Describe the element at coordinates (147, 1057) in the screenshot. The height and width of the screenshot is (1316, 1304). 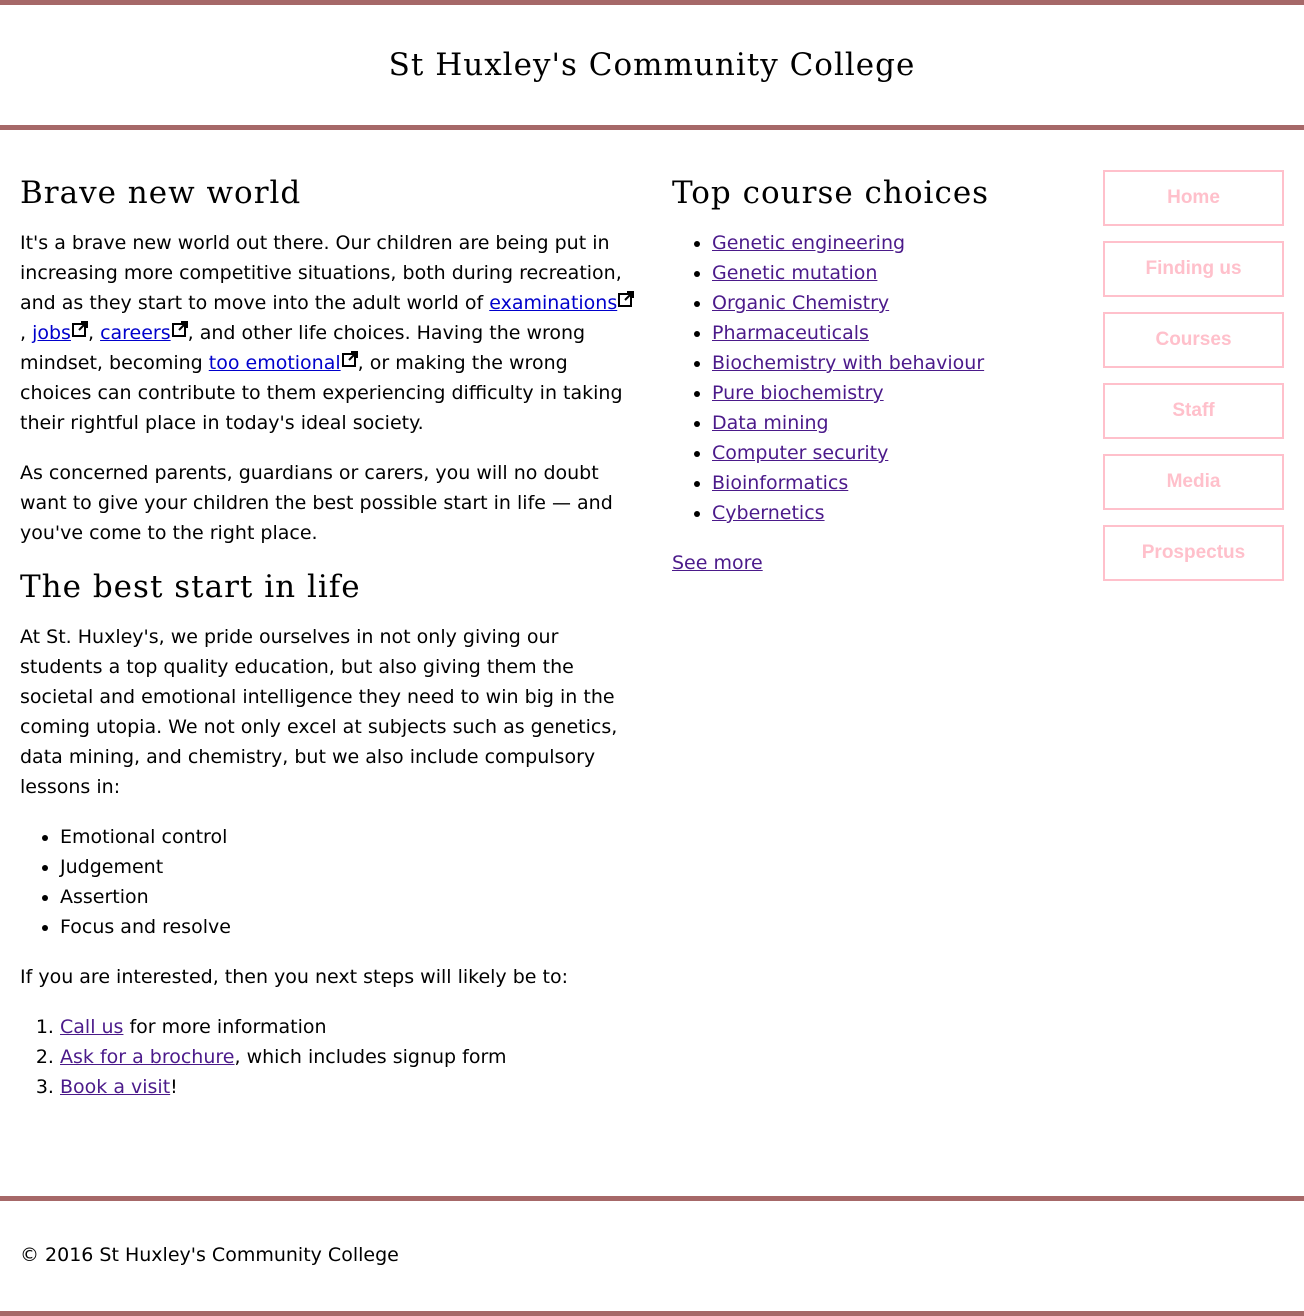
I see `brochure-link: Ask for a brochure` at that location.